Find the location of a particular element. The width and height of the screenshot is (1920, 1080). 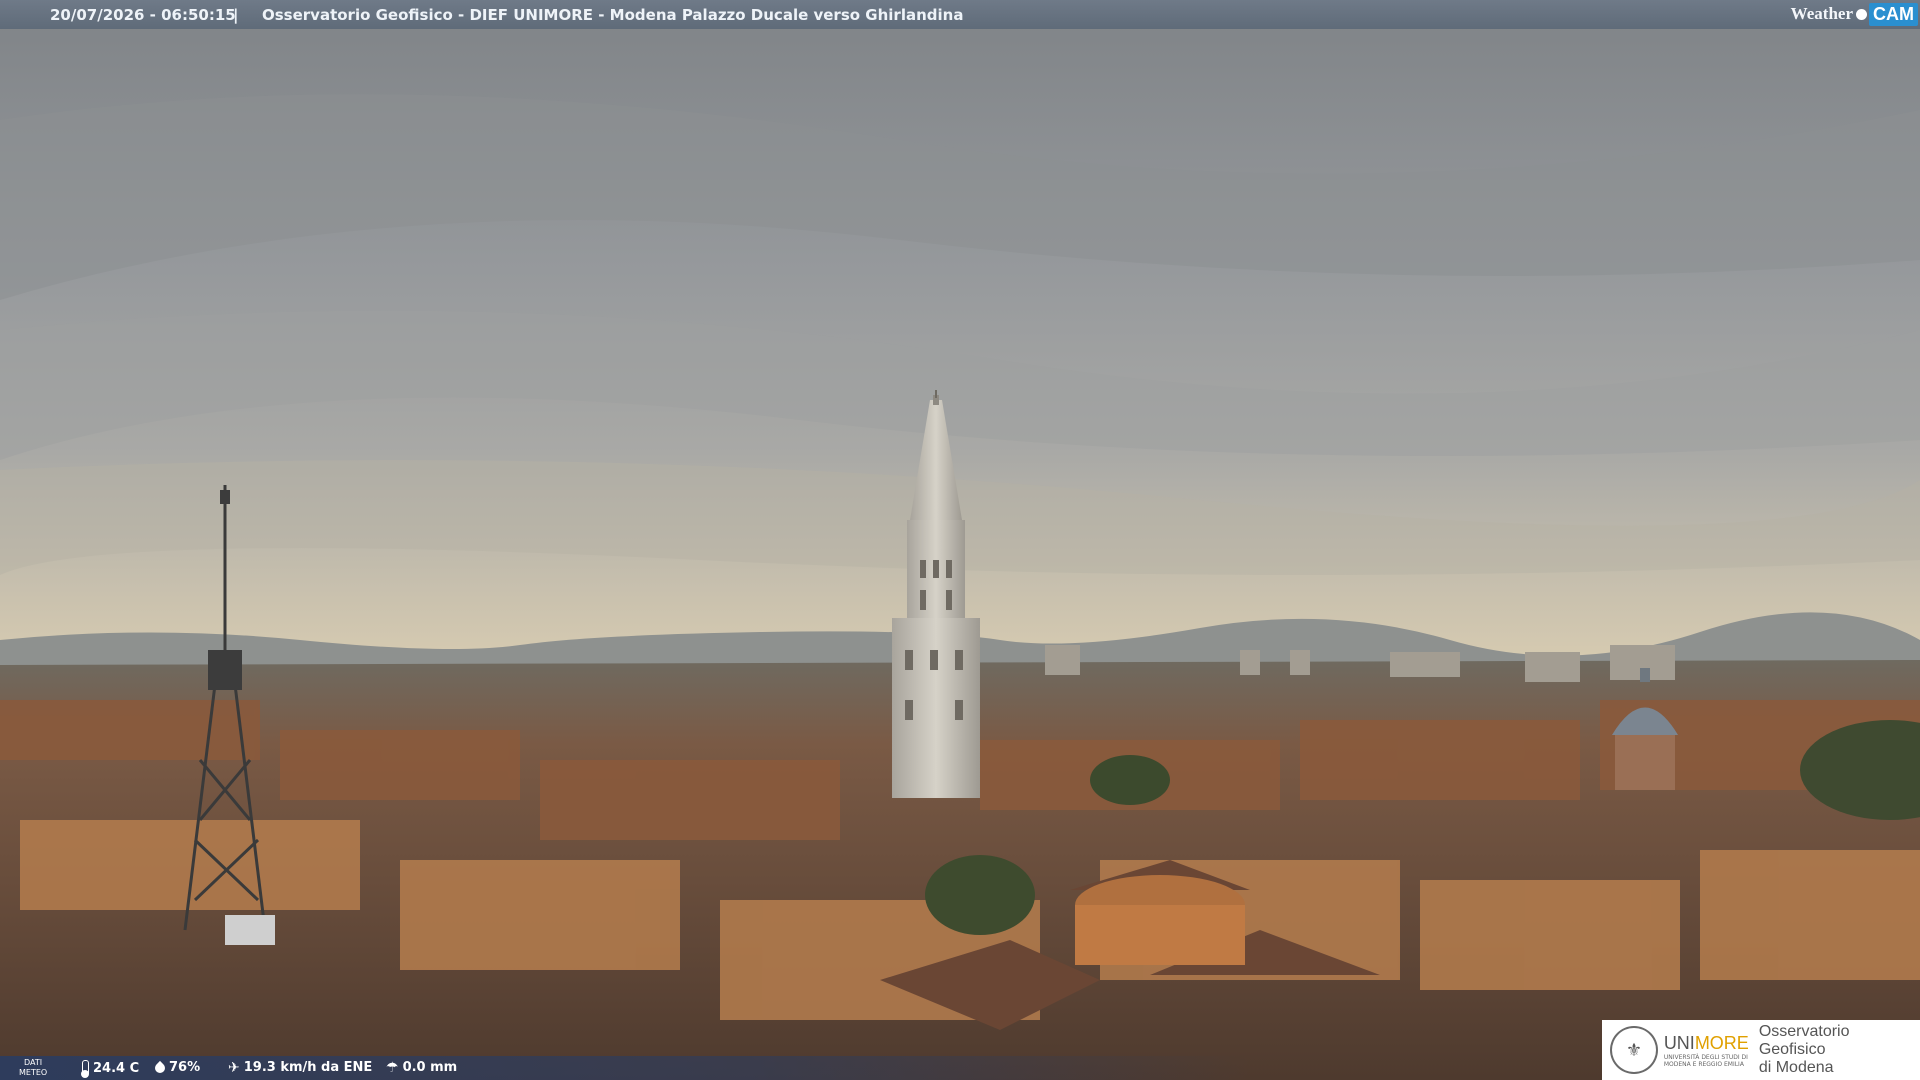

humidity-value: 76% is located at coordinates (185, 1067).